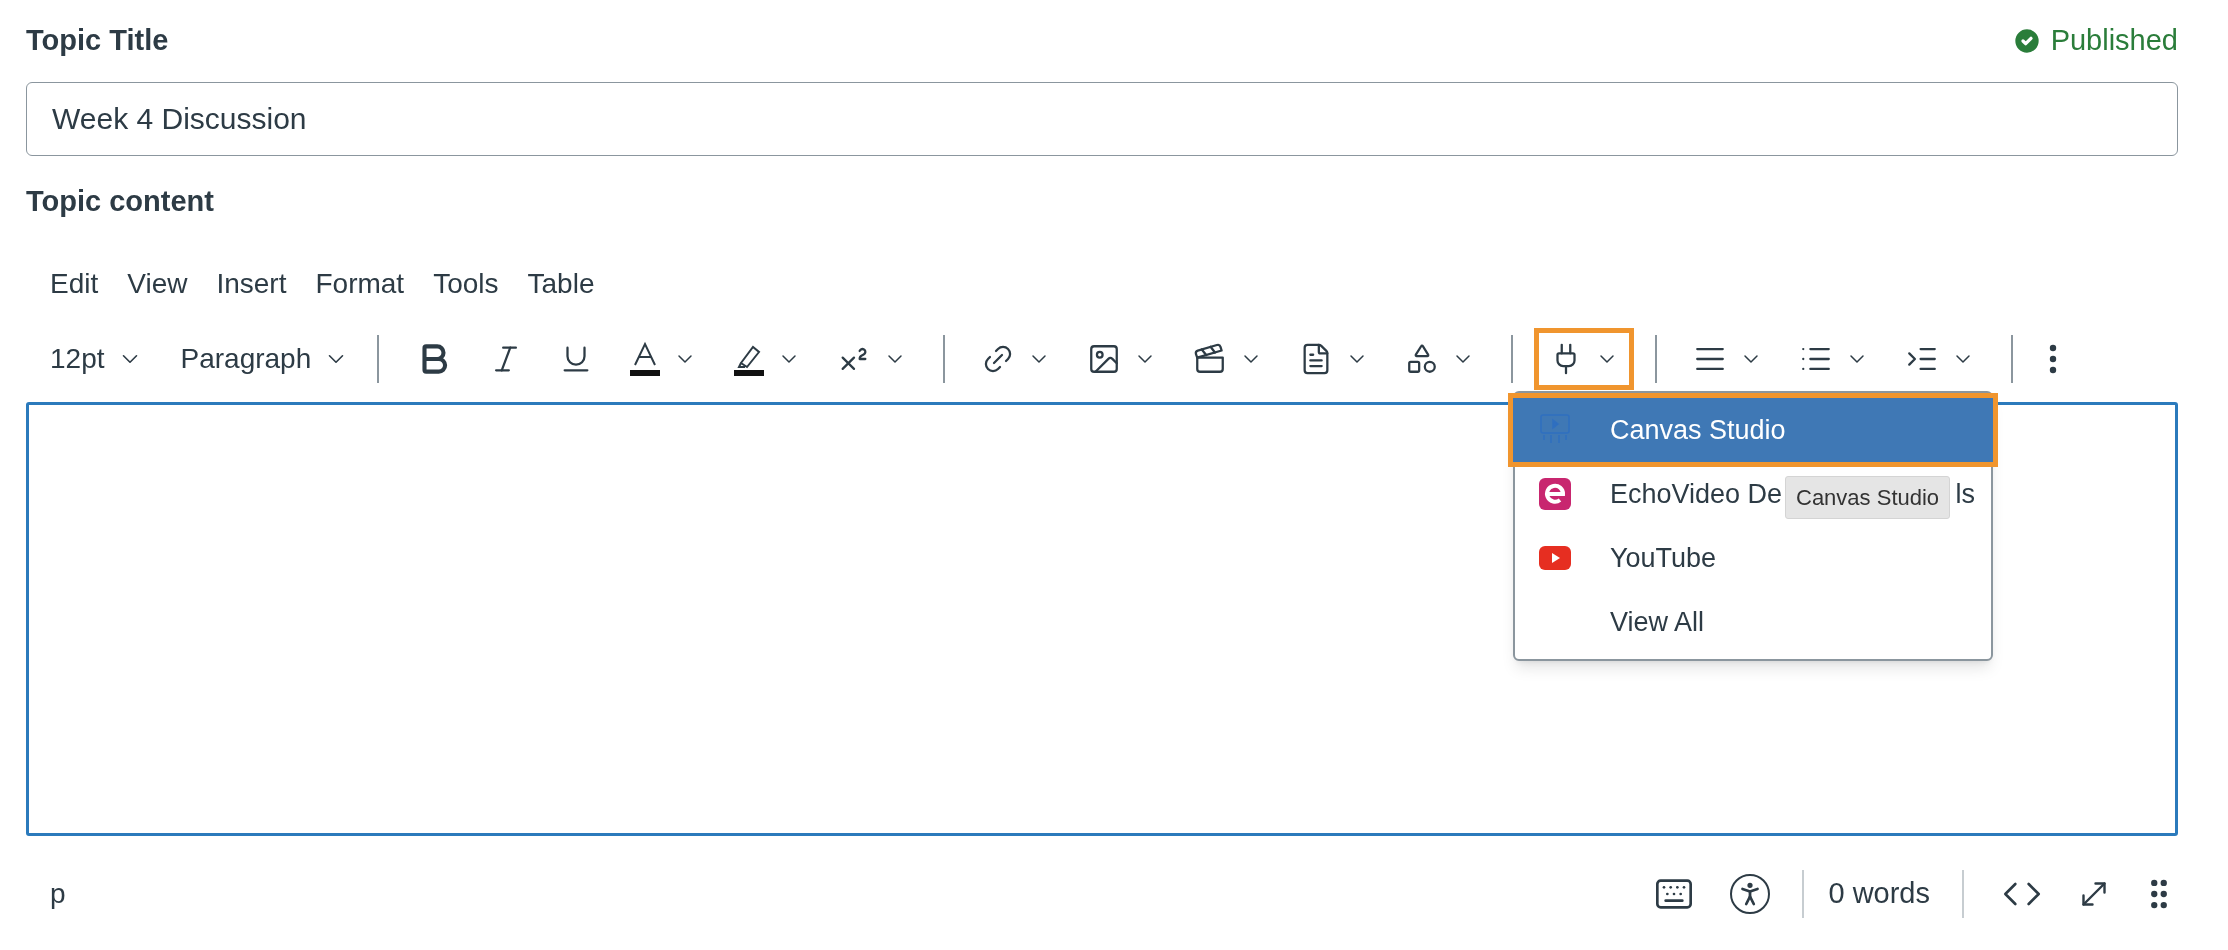 The width and height of the screenshot is (2228, 950). Describe the element at coordinates (645, 359) in the screenshot. I see `text-color-icon` at that location.